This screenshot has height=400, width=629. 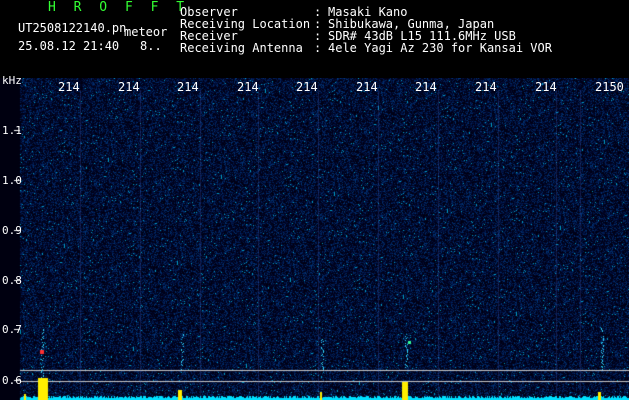 What do you see at coordinates (12, 180) in the screenshot?
I see `y-tick-label: 1.0` at bounding box center [12, 180].